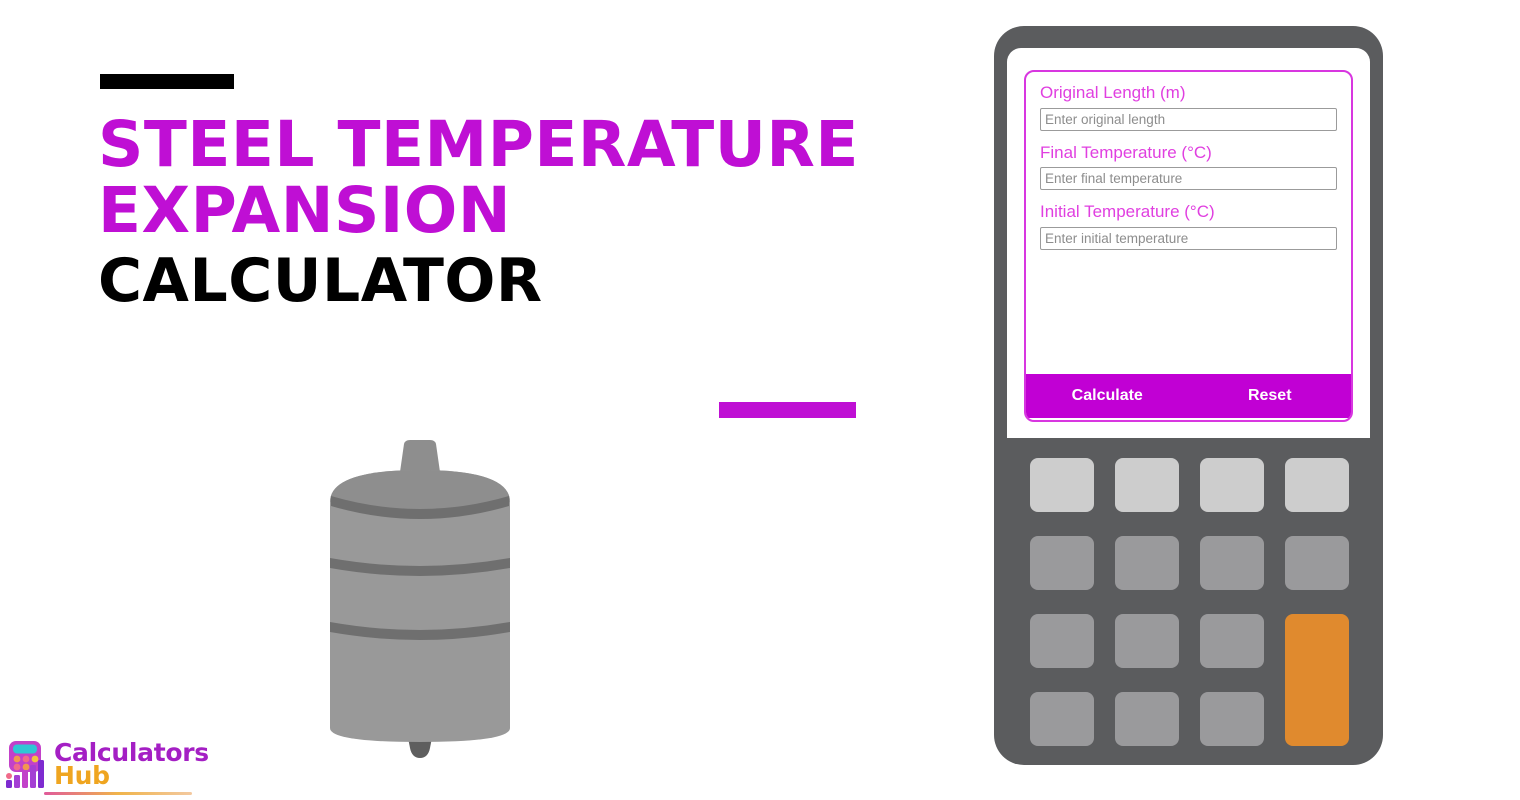  I want to click on brand-logo: Calculators Hub, so click(106, 764).